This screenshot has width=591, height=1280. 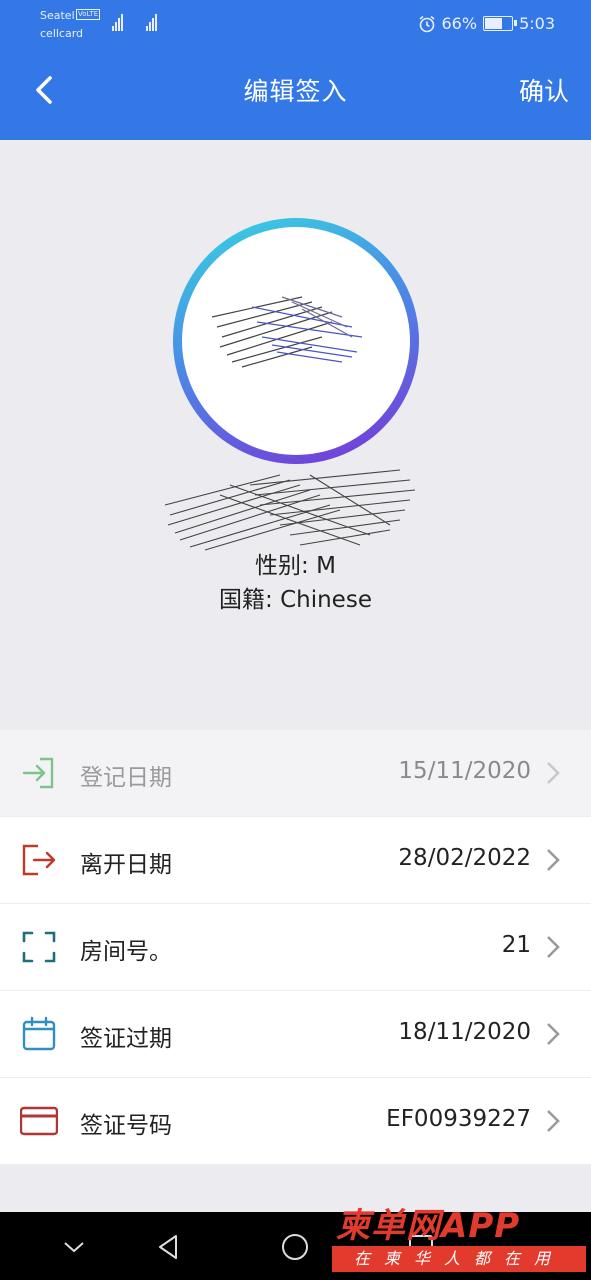 I want to click on row-visa-number: 签证号码 EF00939227, so click(x=295, y=1121).